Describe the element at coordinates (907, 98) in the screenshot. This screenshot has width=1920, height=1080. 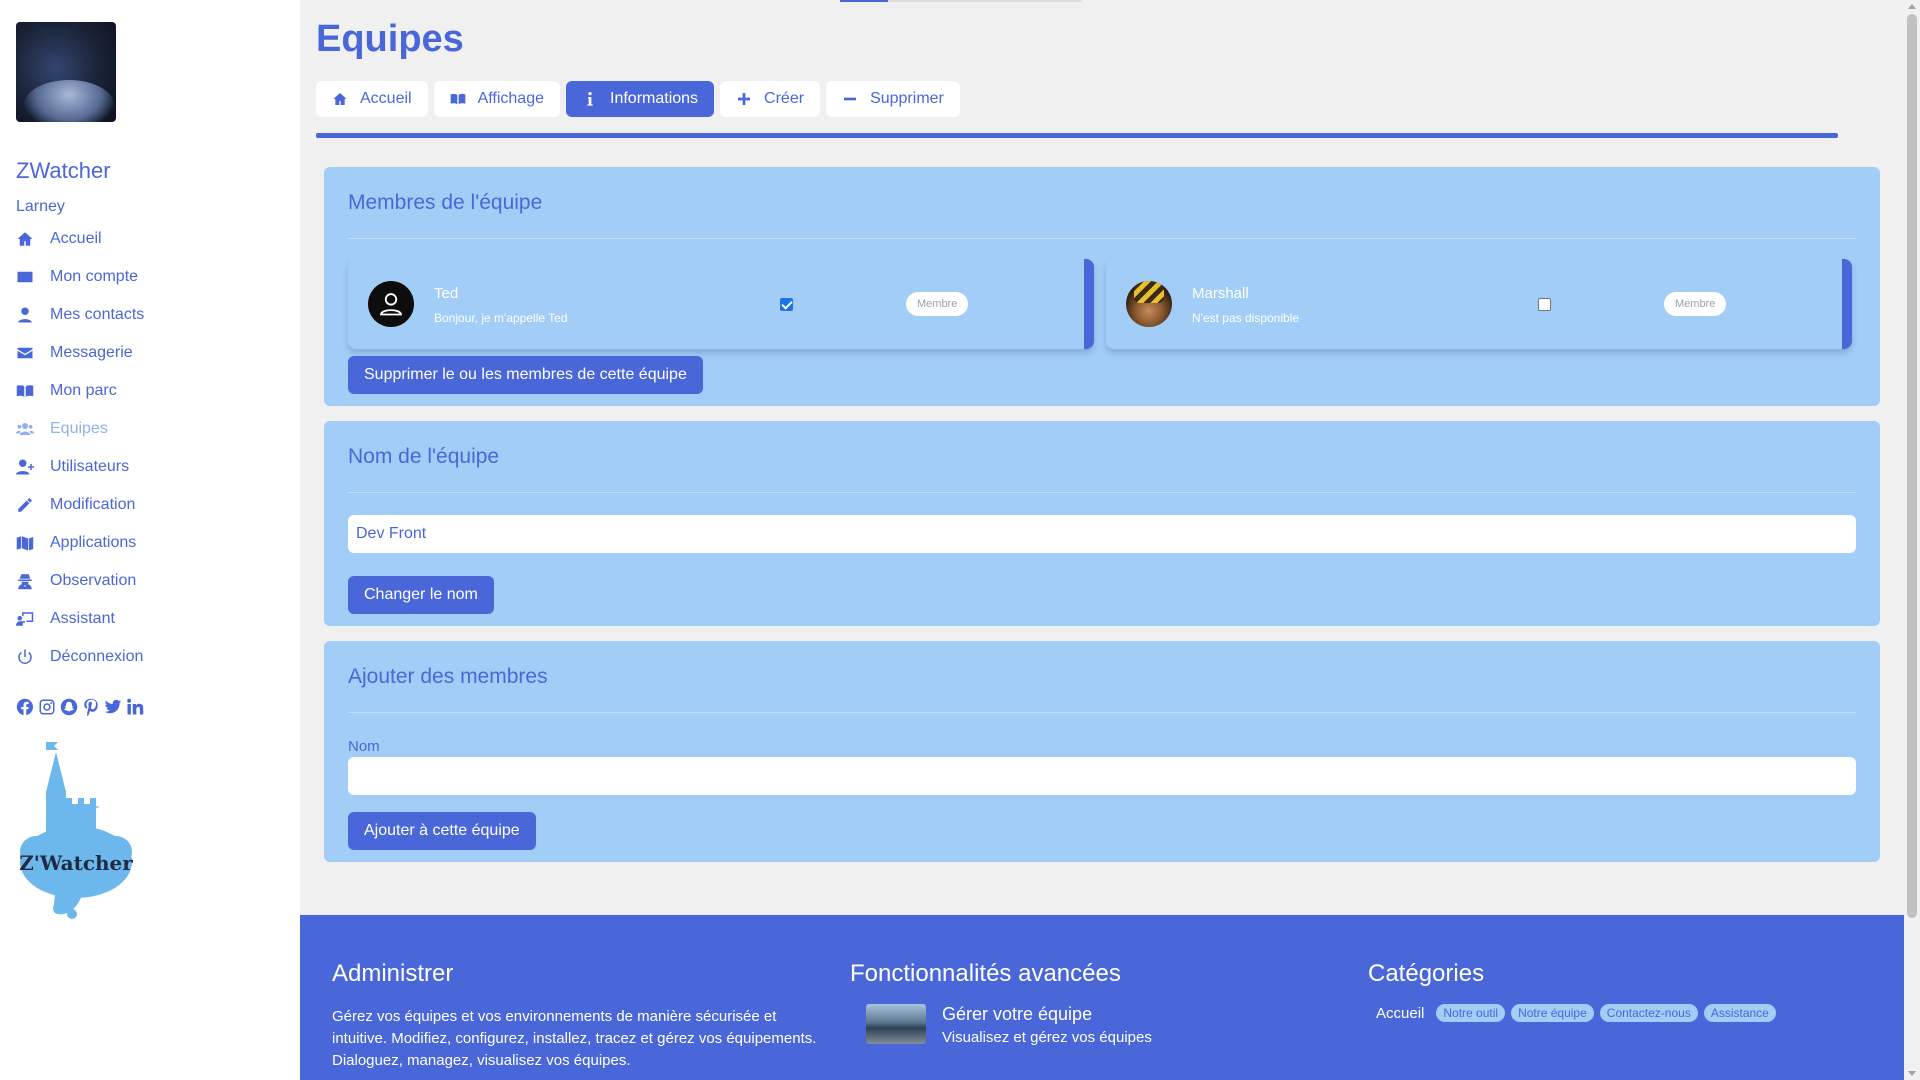
I see `tab-label: Supprimer` at that location.